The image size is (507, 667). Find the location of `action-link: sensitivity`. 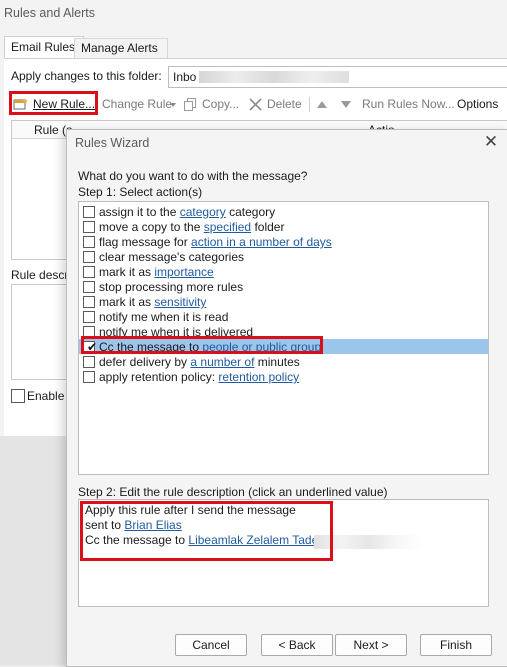

action-link: sensitivity is located at coordinates (180, 302).